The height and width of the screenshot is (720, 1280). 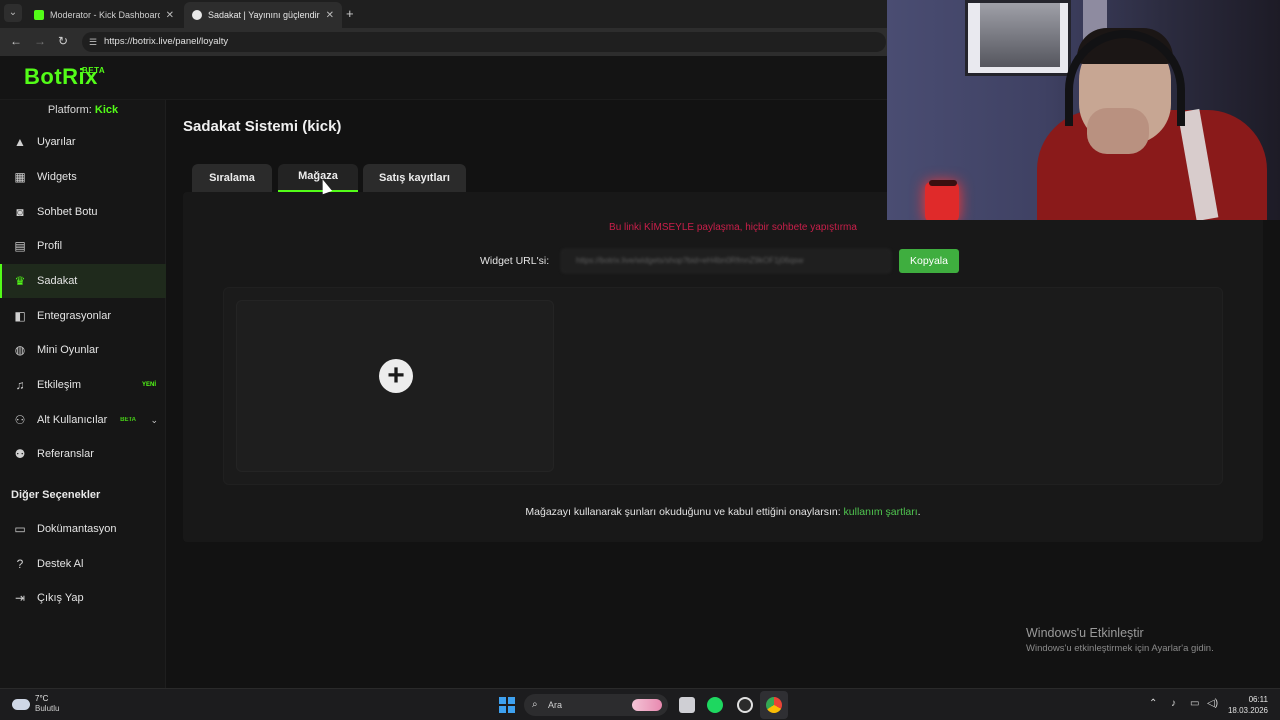 What do you see at coordinates (57, 281) in the screenshot?
I see `sidebar-item-label: Sadakat` at bounding box center [57, 281].